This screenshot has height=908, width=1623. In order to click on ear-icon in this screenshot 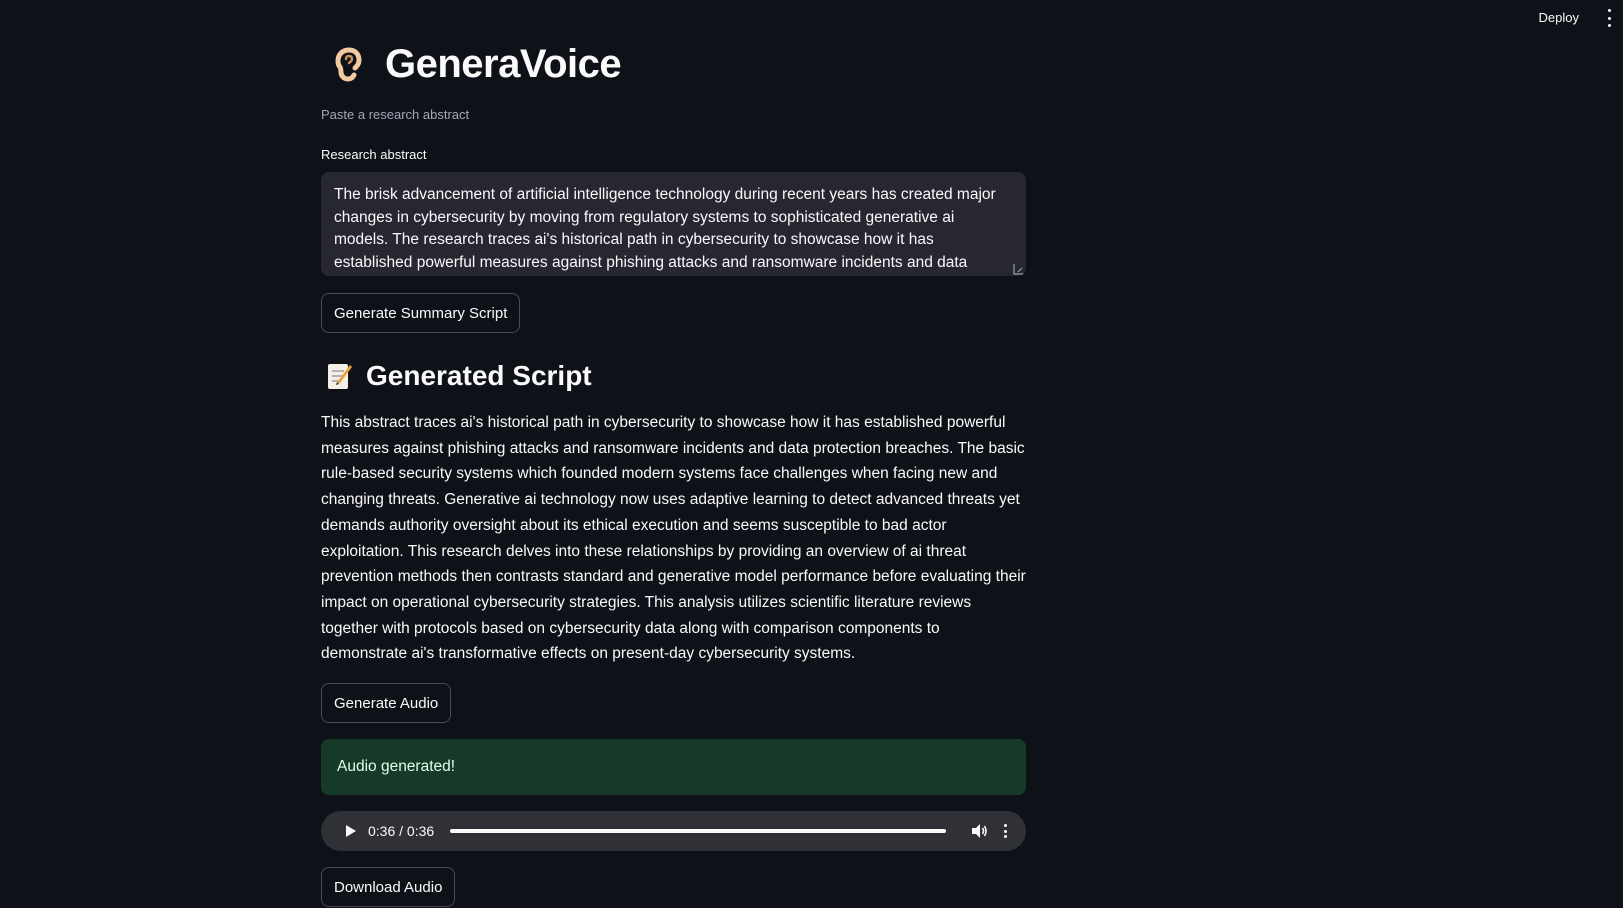, I will do `click(348, 64)`.